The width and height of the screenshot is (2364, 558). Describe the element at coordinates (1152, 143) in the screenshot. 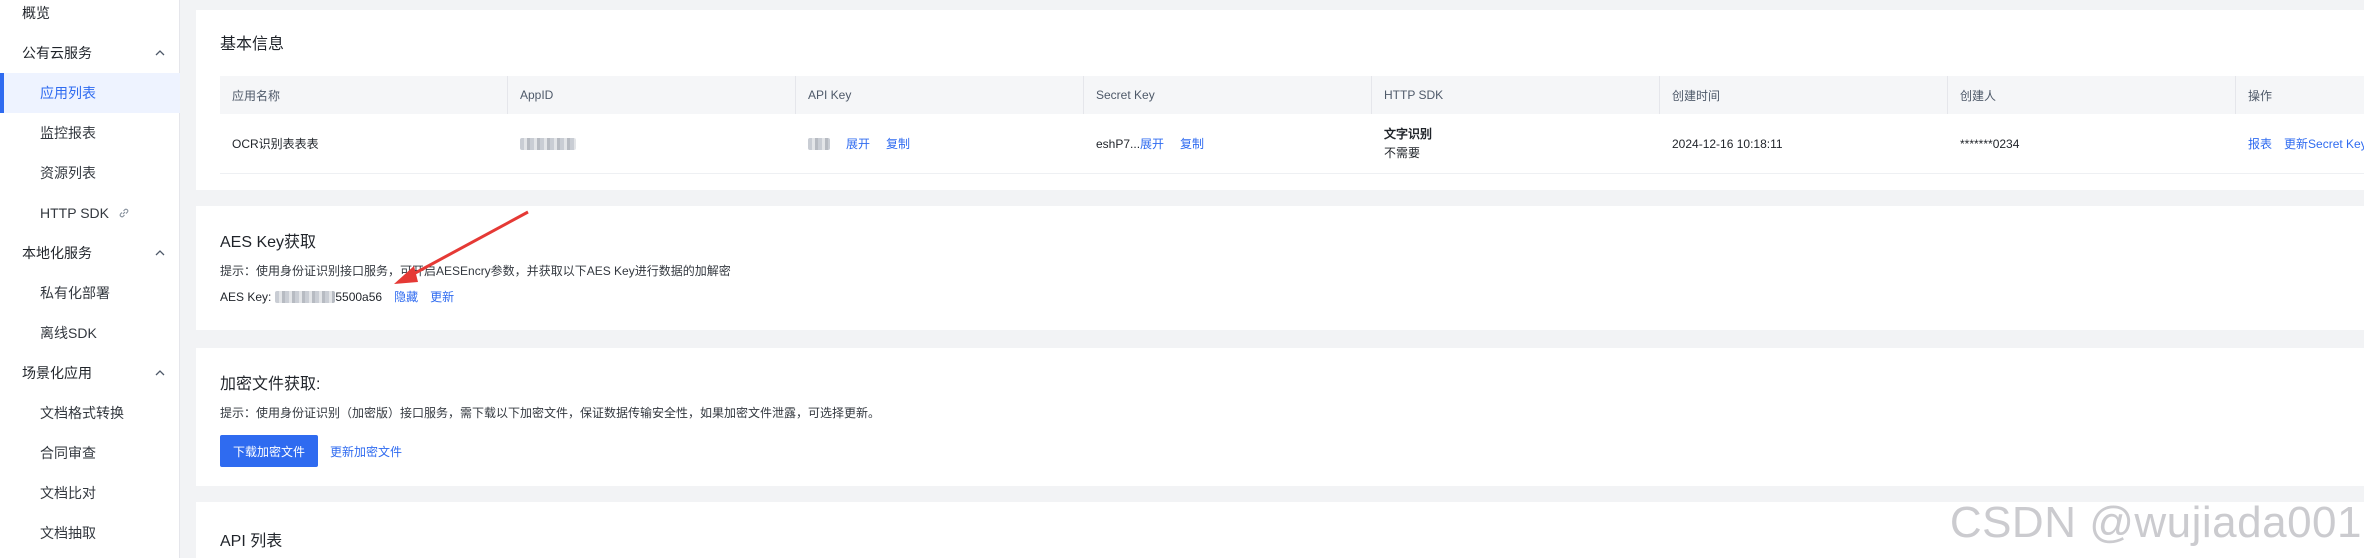

I see `secret-key-expand-link: 展开` at that location.